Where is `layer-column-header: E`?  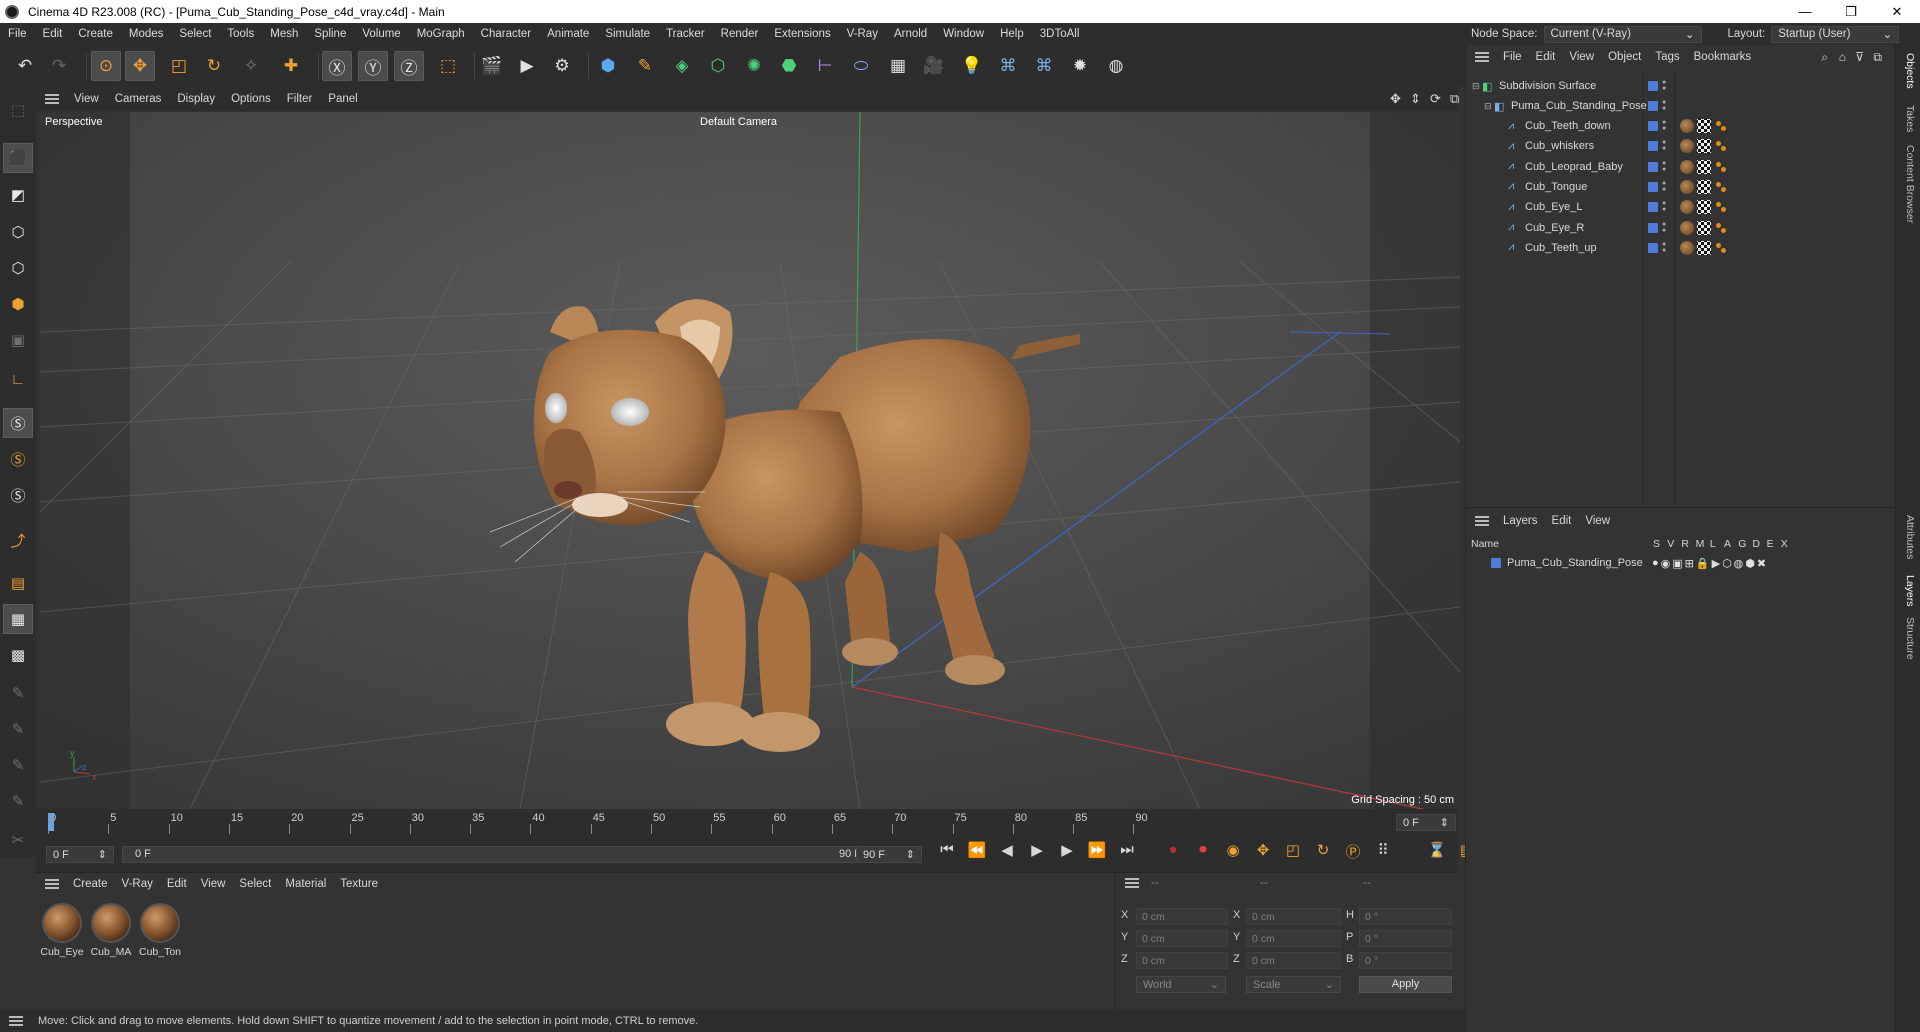 layer-column-header: E is located at coordinates (1770, 544).